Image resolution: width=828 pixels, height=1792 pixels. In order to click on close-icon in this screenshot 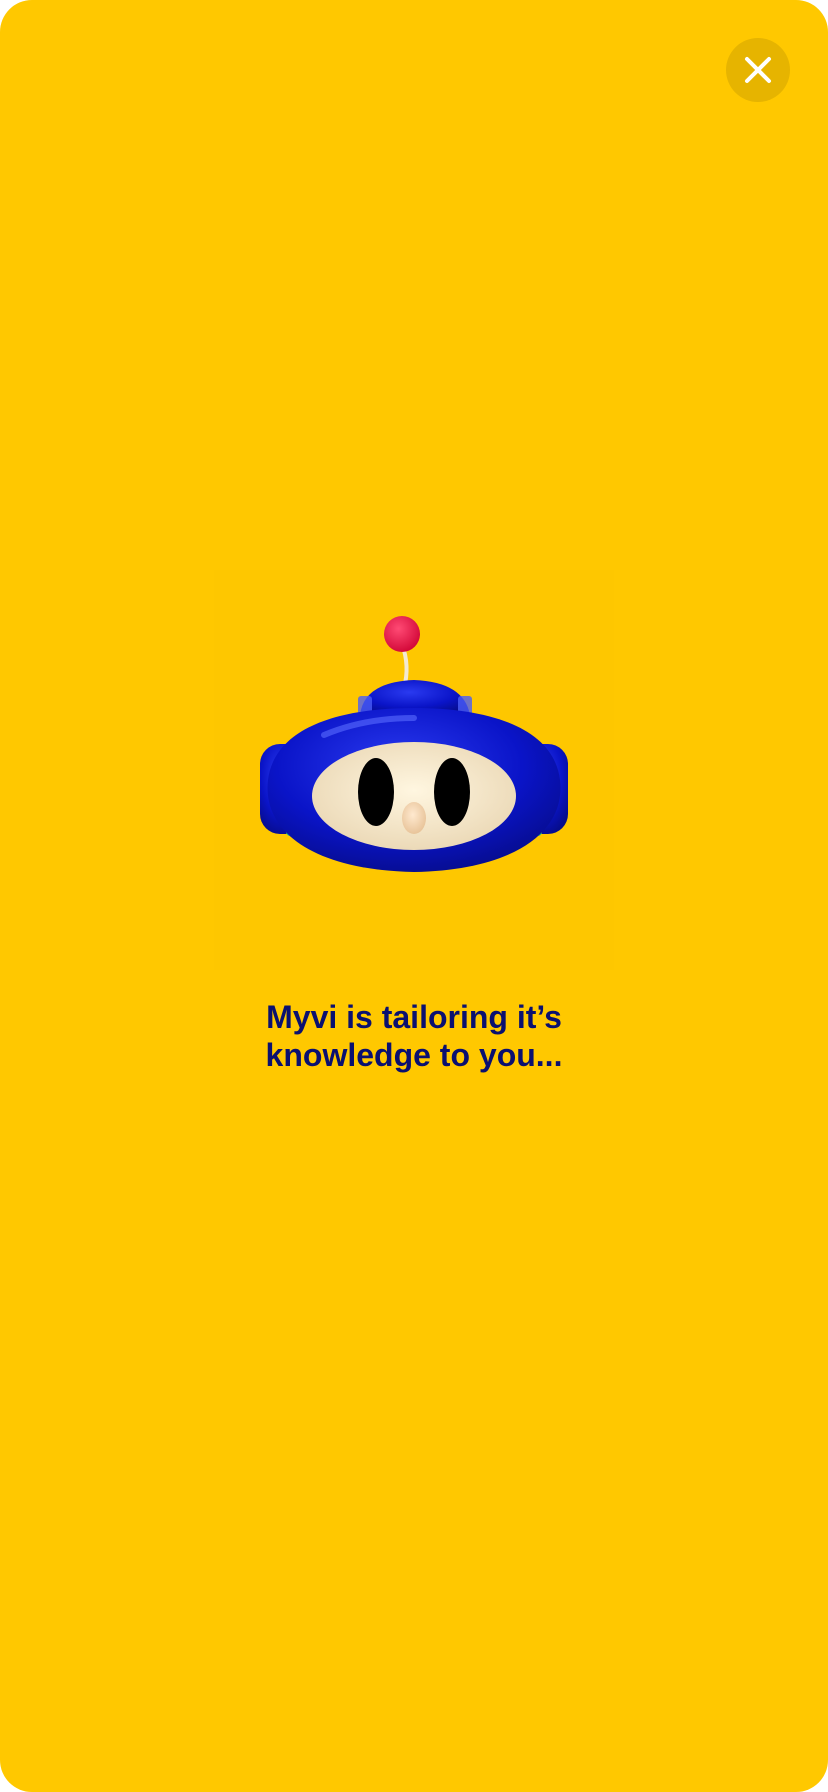, I will do `click(758, 70)`.